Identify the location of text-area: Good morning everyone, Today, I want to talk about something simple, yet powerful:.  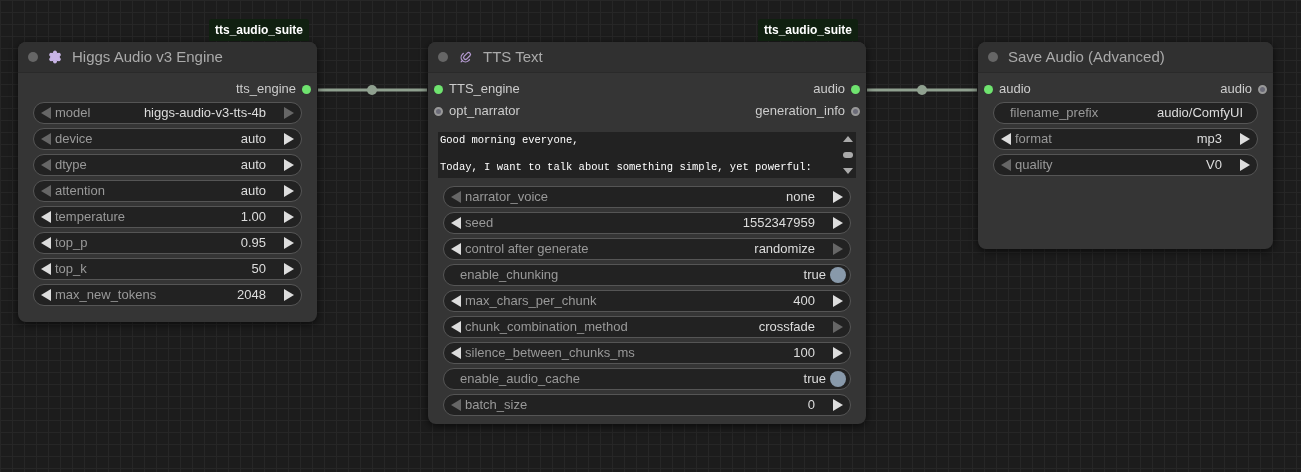
(647, 155).